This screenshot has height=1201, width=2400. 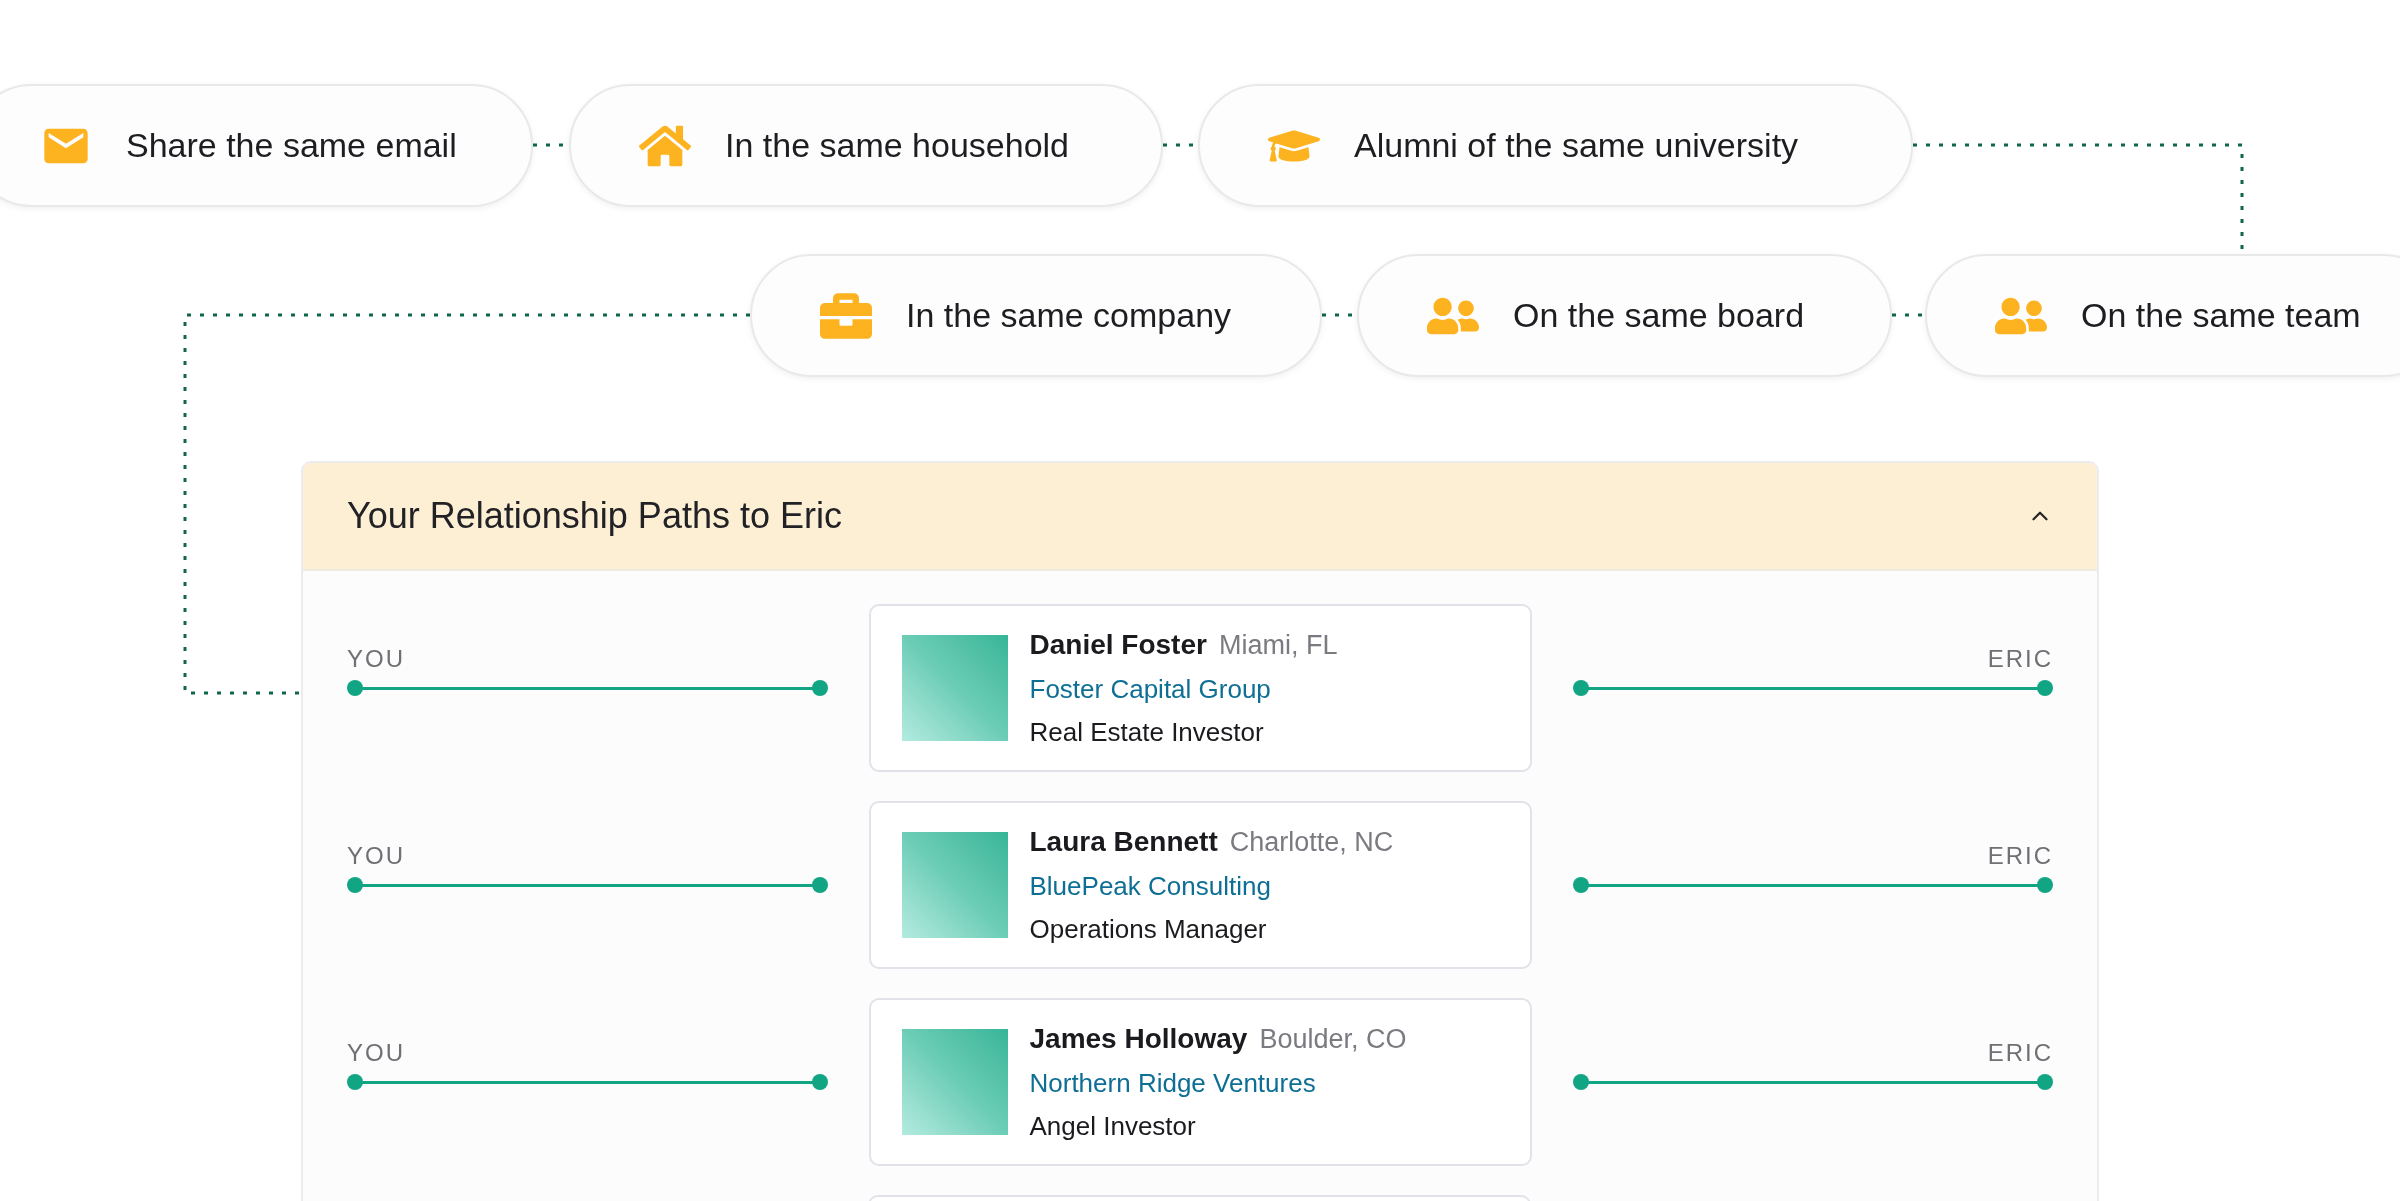 What do you see at coordinates (897, 145) in the screenshot?
I see `pill-label: In the same household` at bounding box center [897, 145].